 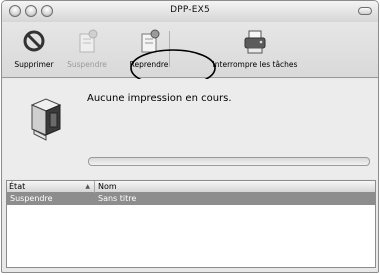 What do you see at coordinates (229, 161) in the screenshot?
I see `progress-bar` at bounding box center [229, 161].